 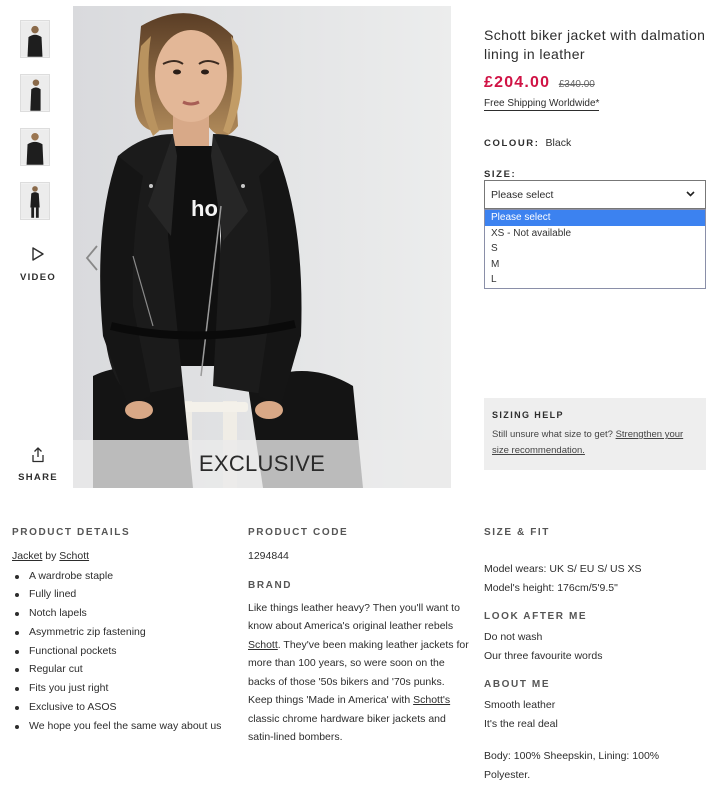 I want to click on chevron-right-icon, so click(x=437, y=46).